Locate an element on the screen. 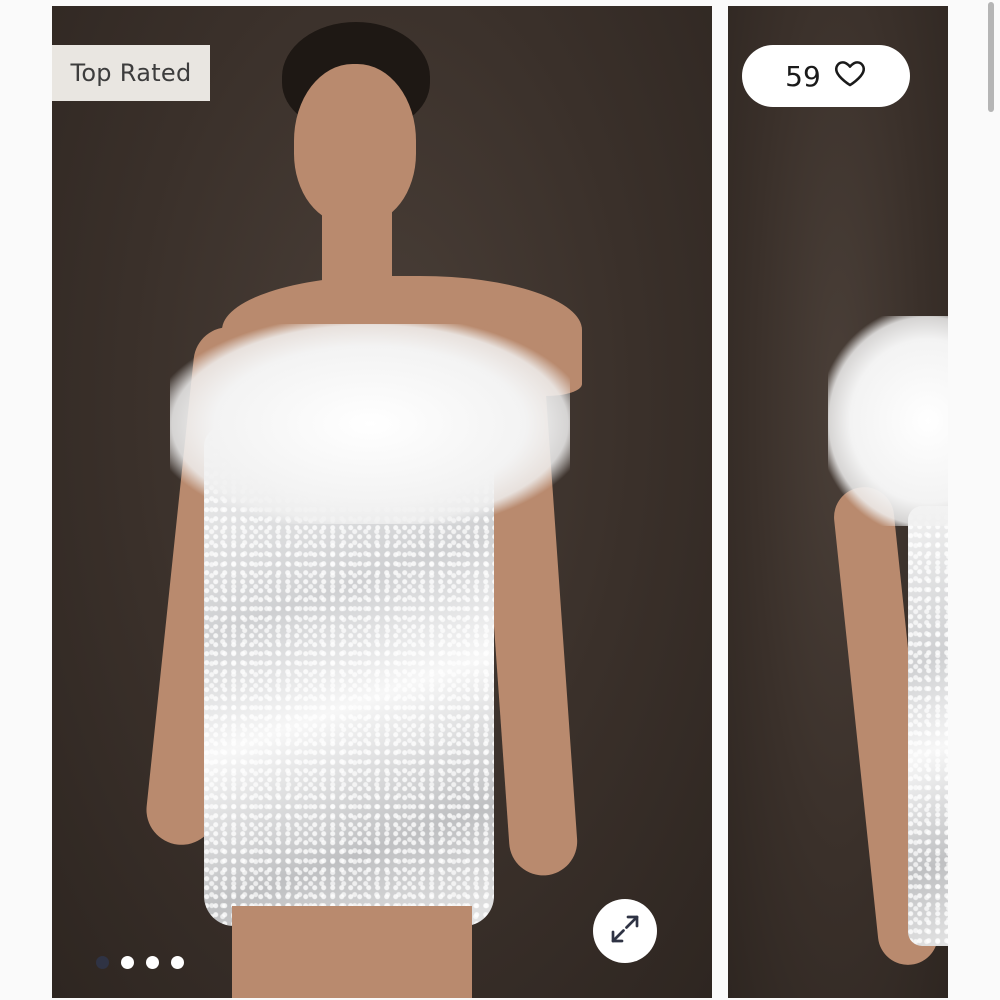  top-rated-badge: Top Rated is located at coordinates (131, 73).